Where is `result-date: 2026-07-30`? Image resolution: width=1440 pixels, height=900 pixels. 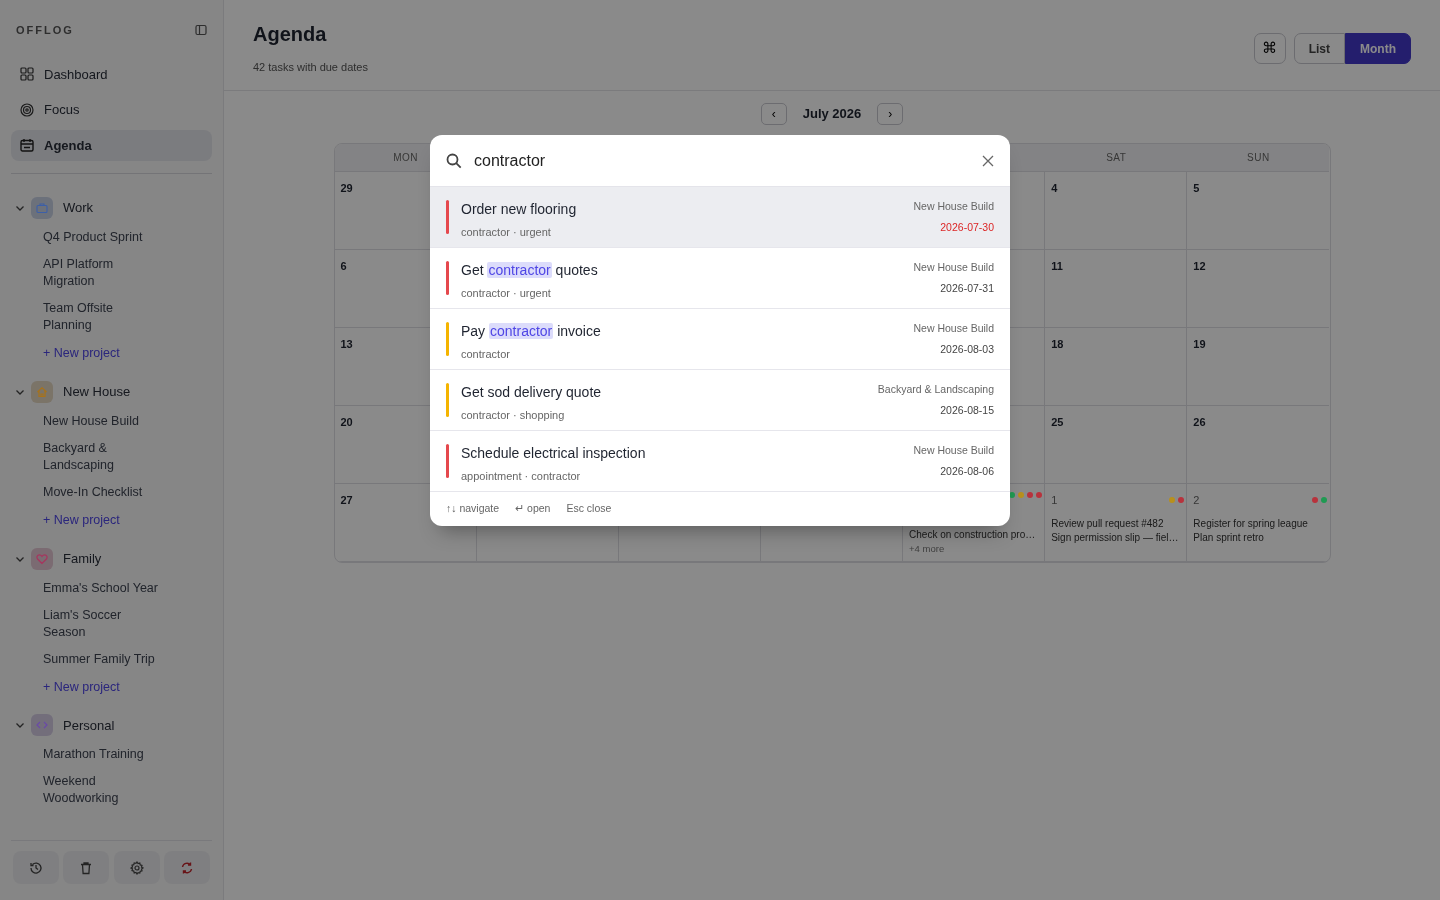 result-date: 2026-07-30 is located at coordinates (966, 227).